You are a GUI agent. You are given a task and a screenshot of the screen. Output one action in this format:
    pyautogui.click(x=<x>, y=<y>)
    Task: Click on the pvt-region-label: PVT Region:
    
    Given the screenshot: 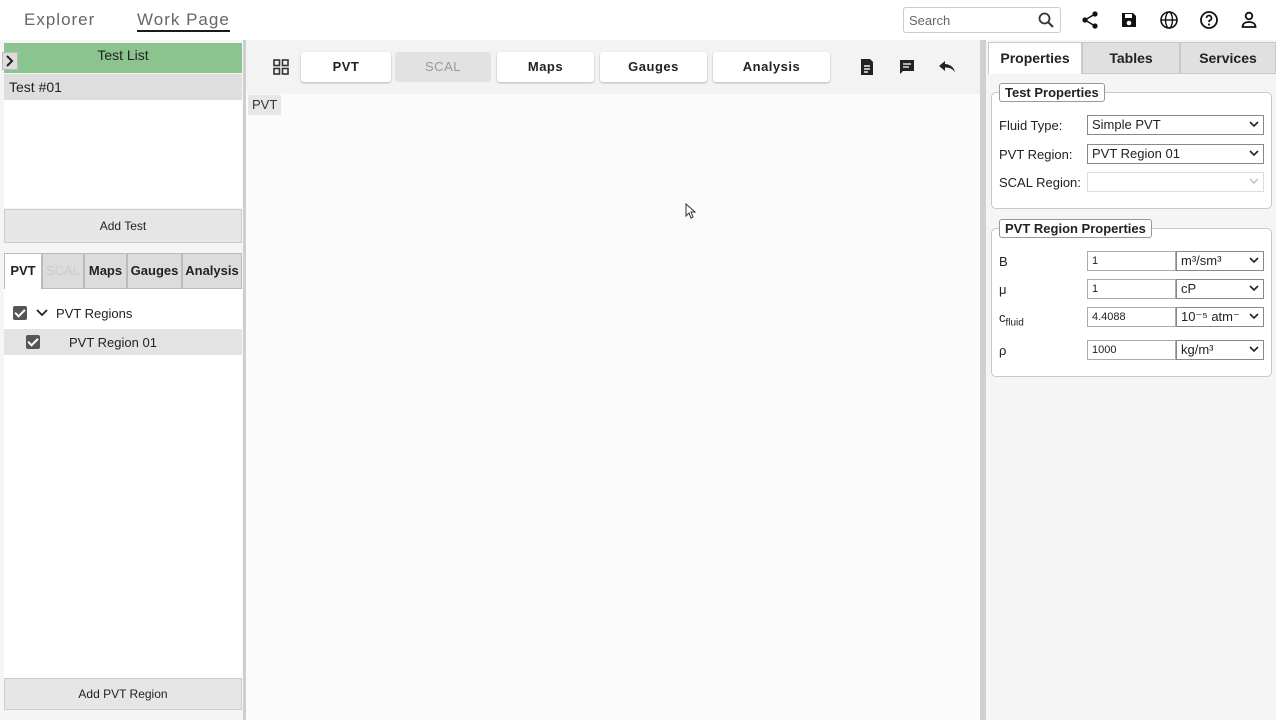 What is the action you would take?
    pyautogui.click(x=1036, y=154)
    